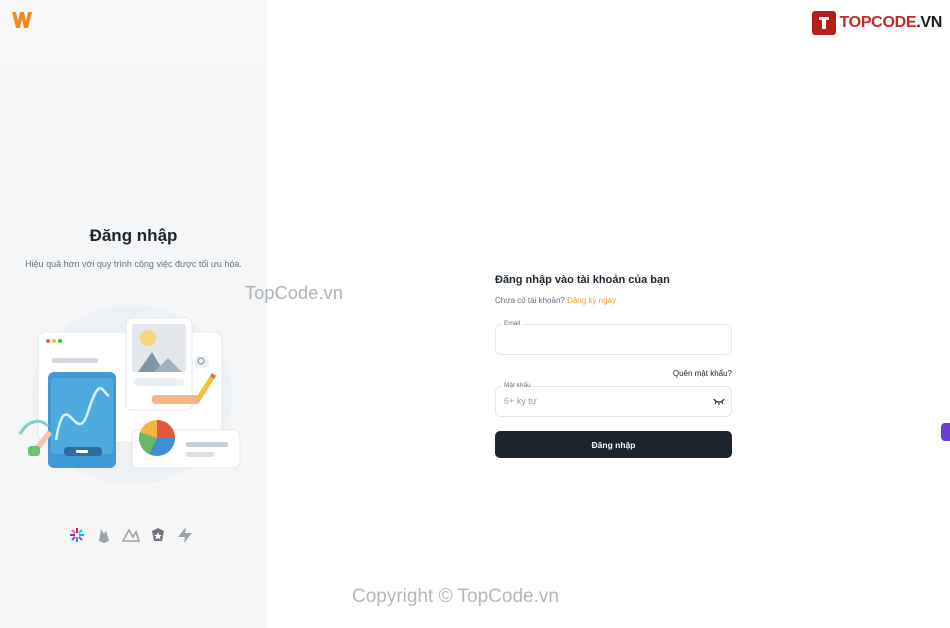  I want to click on signup-prompt: Chưa có tài khoản? Đăng ký ngay, so click(613, 300).